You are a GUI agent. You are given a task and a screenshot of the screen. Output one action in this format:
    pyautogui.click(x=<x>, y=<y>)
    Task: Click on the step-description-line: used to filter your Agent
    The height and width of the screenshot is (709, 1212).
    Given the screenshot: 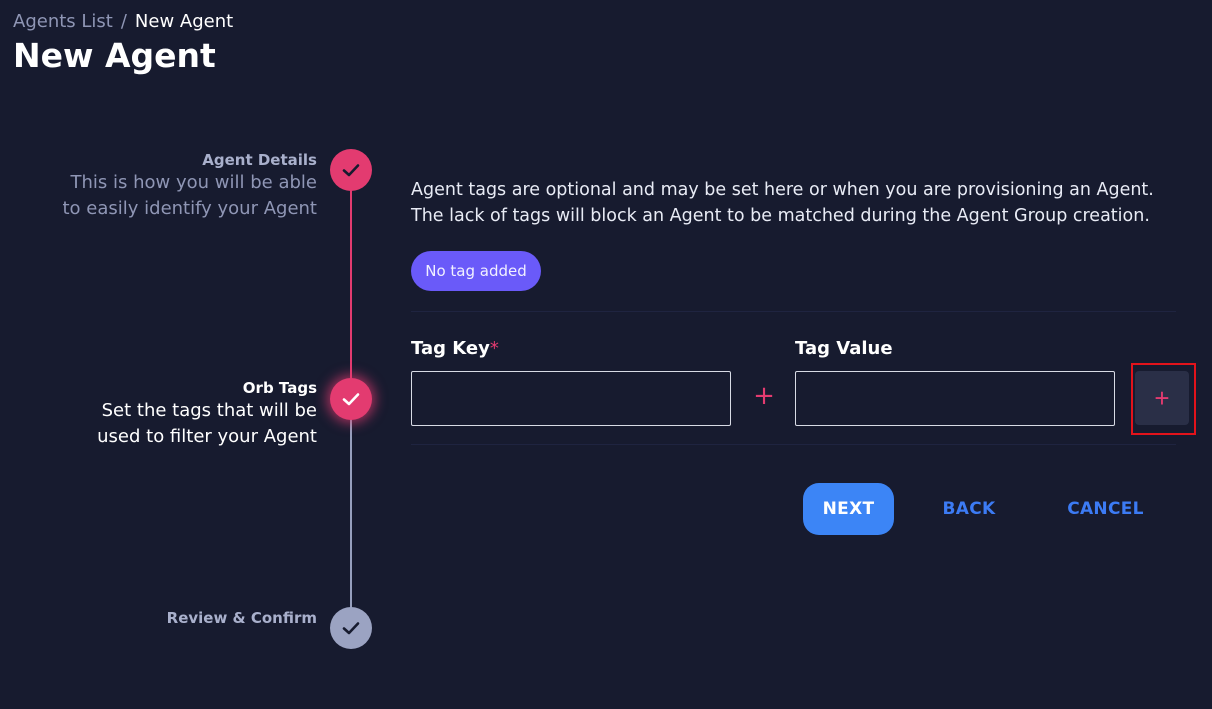 What is the action you would take?
    pyautogui.click(x=207, y=436)
    